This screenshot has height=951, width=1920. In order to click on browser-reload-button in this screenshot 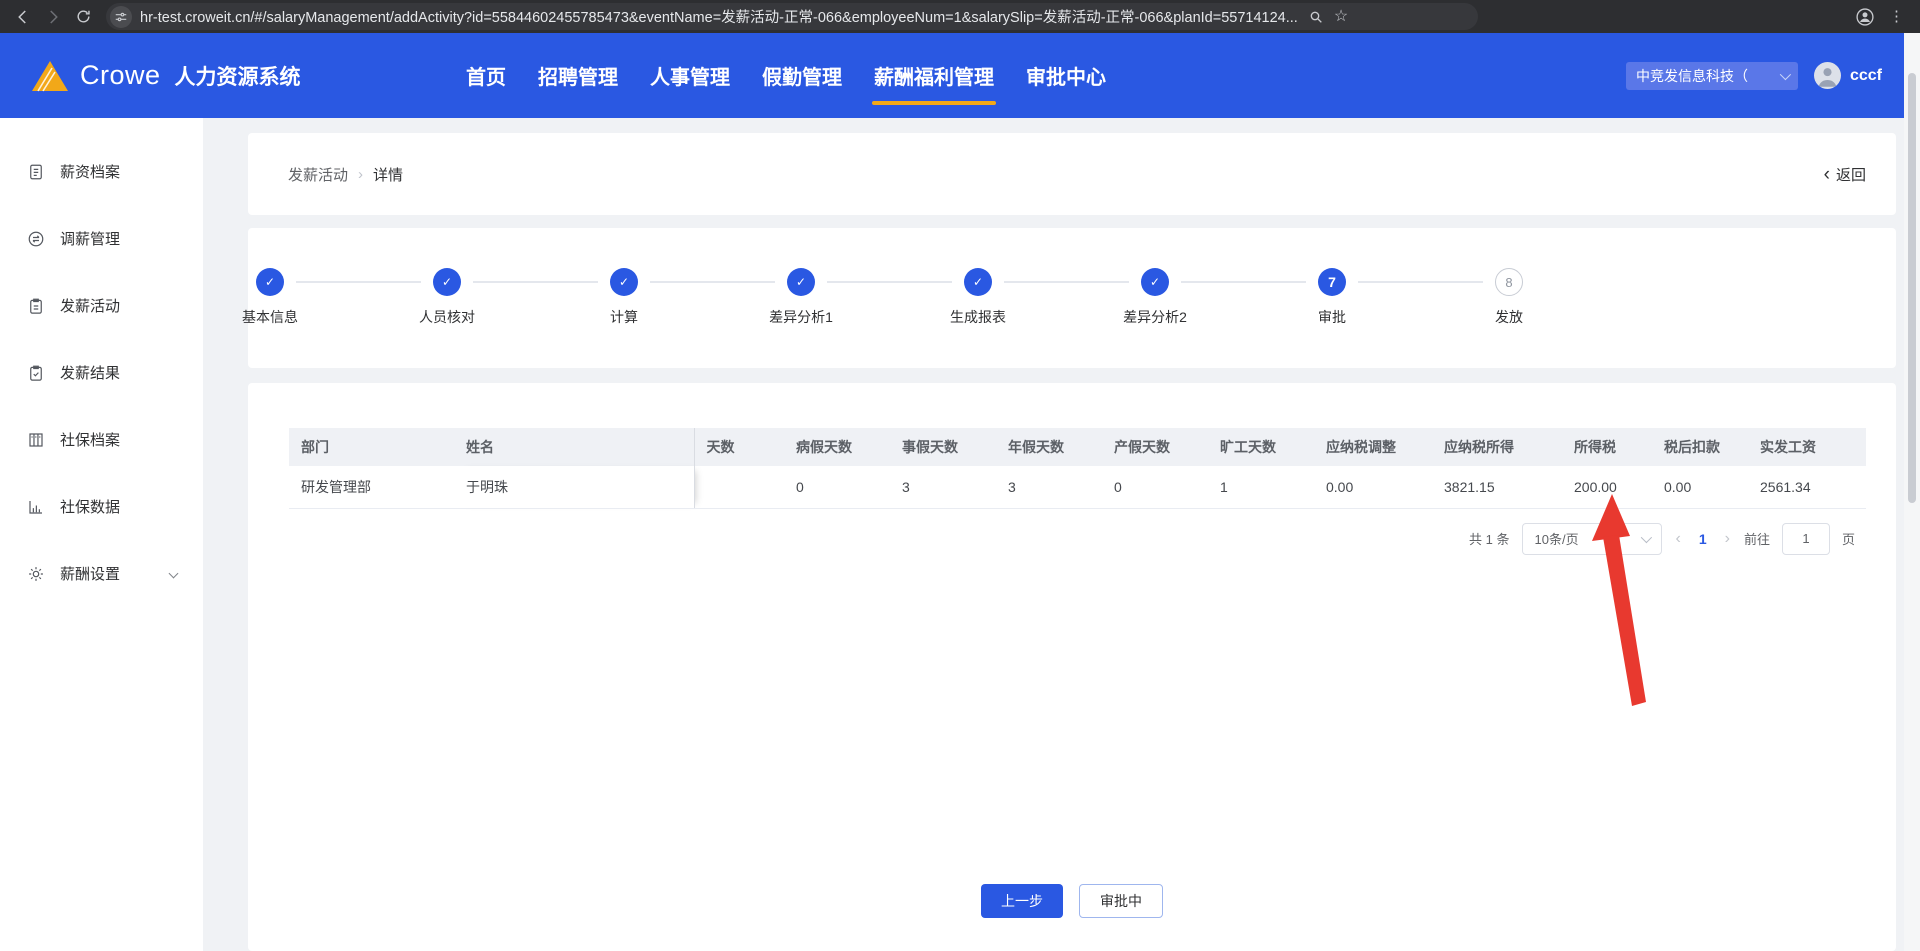, I will do `click(83, 17)`.